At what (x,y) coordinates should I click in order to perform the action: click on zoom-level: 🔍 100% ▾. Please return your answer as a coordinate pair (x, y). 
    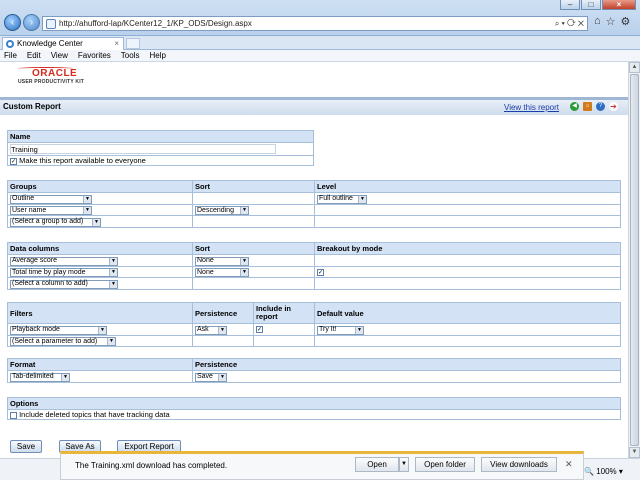
    Looking at the image, I should click on (603, 471).